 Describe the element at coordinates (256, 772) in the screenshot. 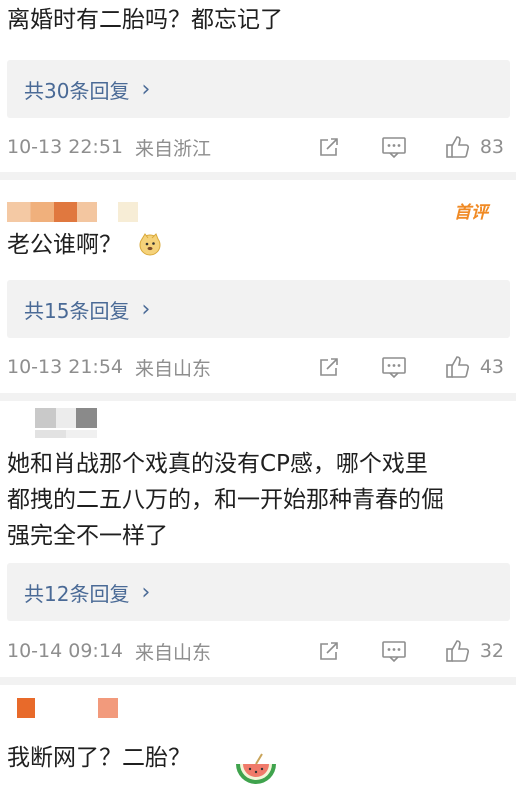

I see `watermelon-emoji` at that location.